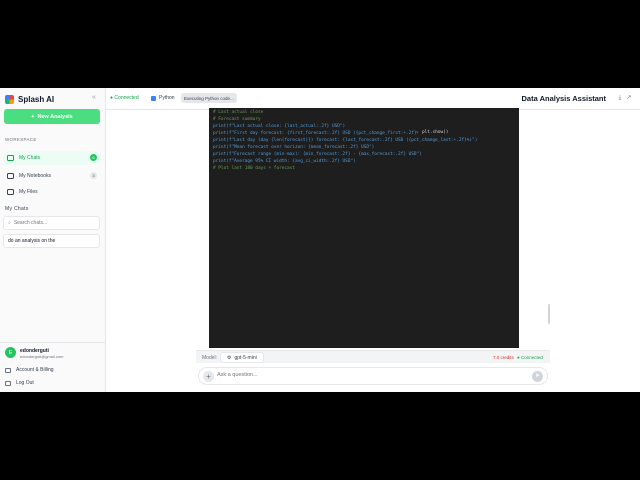 Image resolution: width=640 pixels, height=480 pixels. What do you see at coordinates (620, 98) in the screenshot?
I see `download-icon: ⤓` at bounding box center [620, 98].